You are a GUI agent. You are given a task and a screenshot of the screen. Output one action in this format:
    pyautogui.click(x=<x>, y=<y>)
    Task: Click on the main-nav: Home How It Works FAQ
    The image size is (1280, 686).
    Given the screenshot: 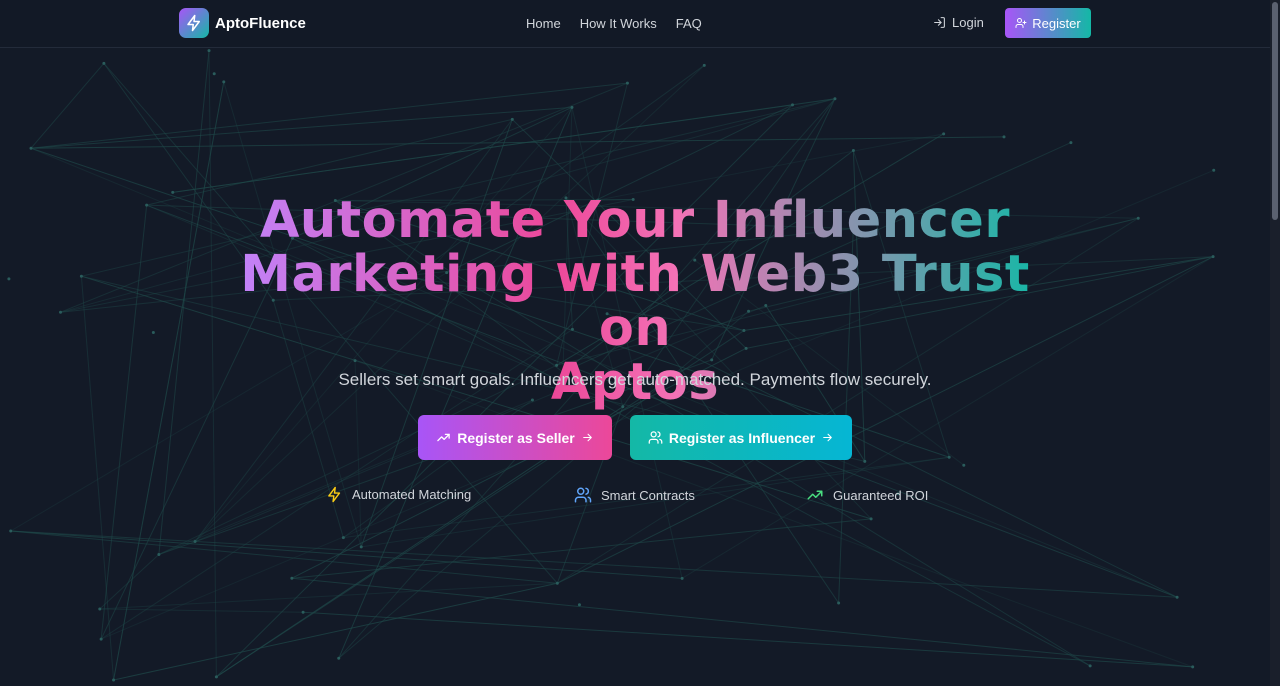 What is the action you would take?
    pyautogui.click(x=623, y=23)
    